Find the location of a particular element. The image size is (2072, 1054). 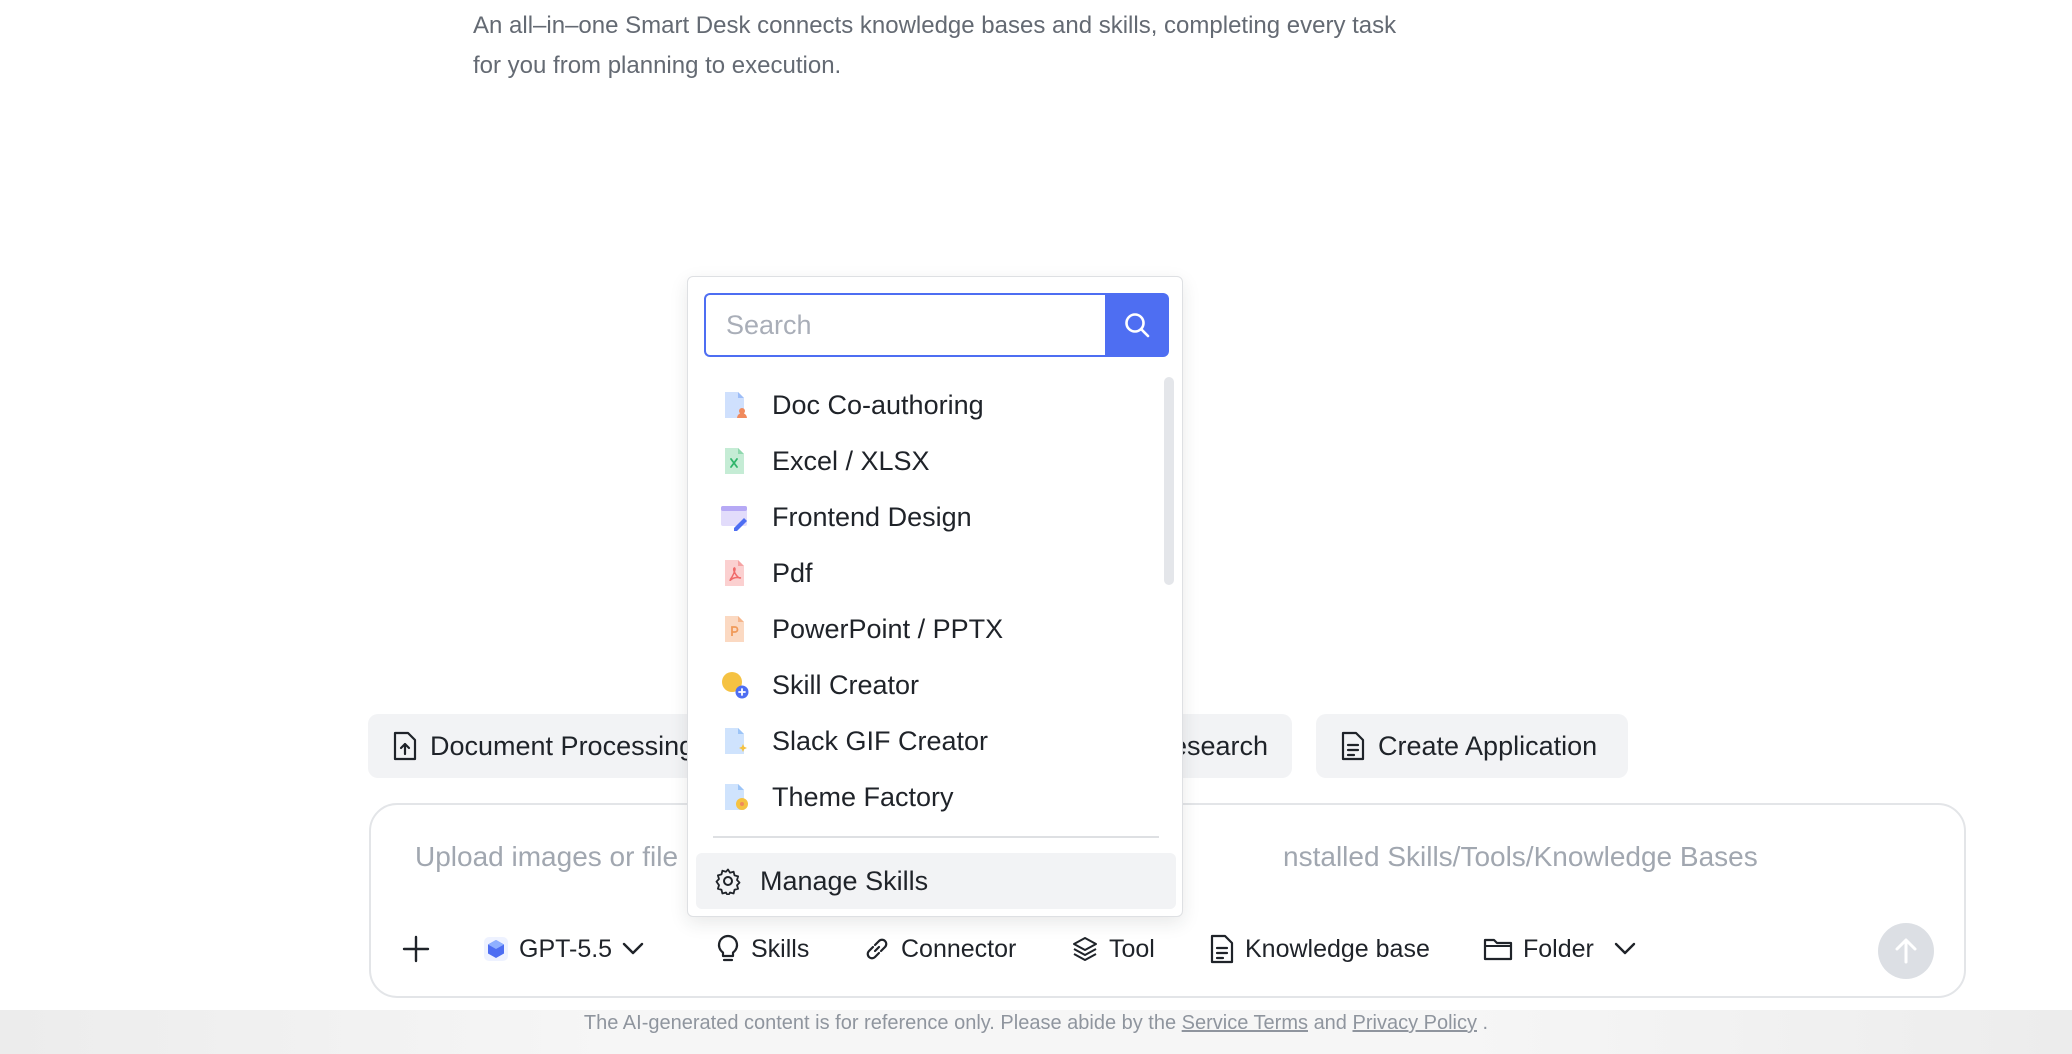

knowledge-base-button: Knowledge base is located at coordinates (1319, 949).